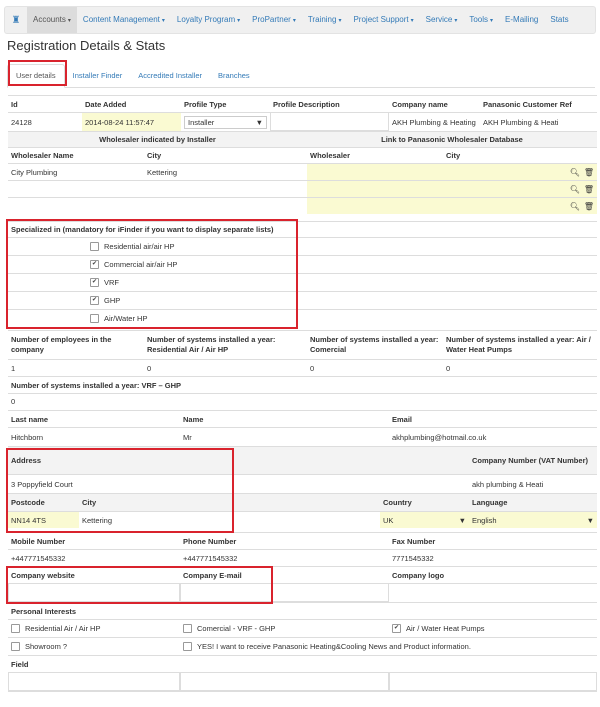 The image size is (600, 707). What do you see at coordinates (94, 282) in the screenshot?
I see `checkbox-vrf: ✔` at bounding box center [94, 282].